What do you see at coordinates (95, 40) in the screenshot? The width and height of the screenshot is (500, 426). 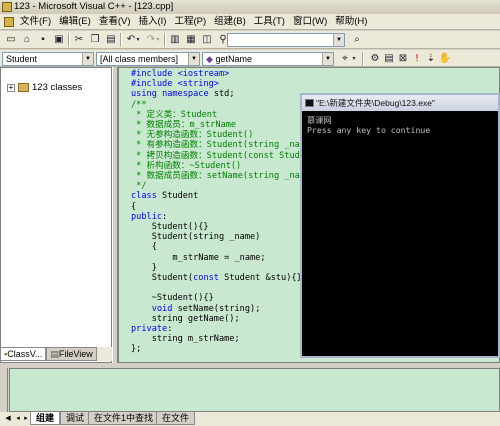 I see `copy-icon: ❐` at bounding box center [95, 40].